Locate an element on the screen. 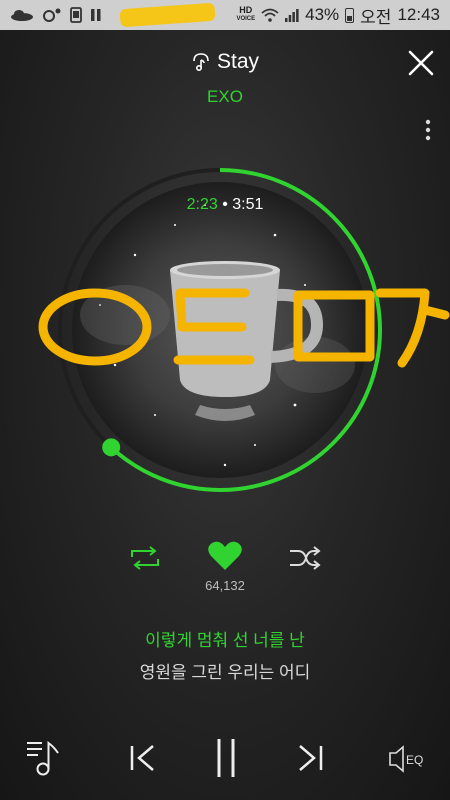 The width and height of the screenshot is (450, 800). lyric-next-line: 영원을 그린 우리는 어디 is located at coordinates (225, 670).